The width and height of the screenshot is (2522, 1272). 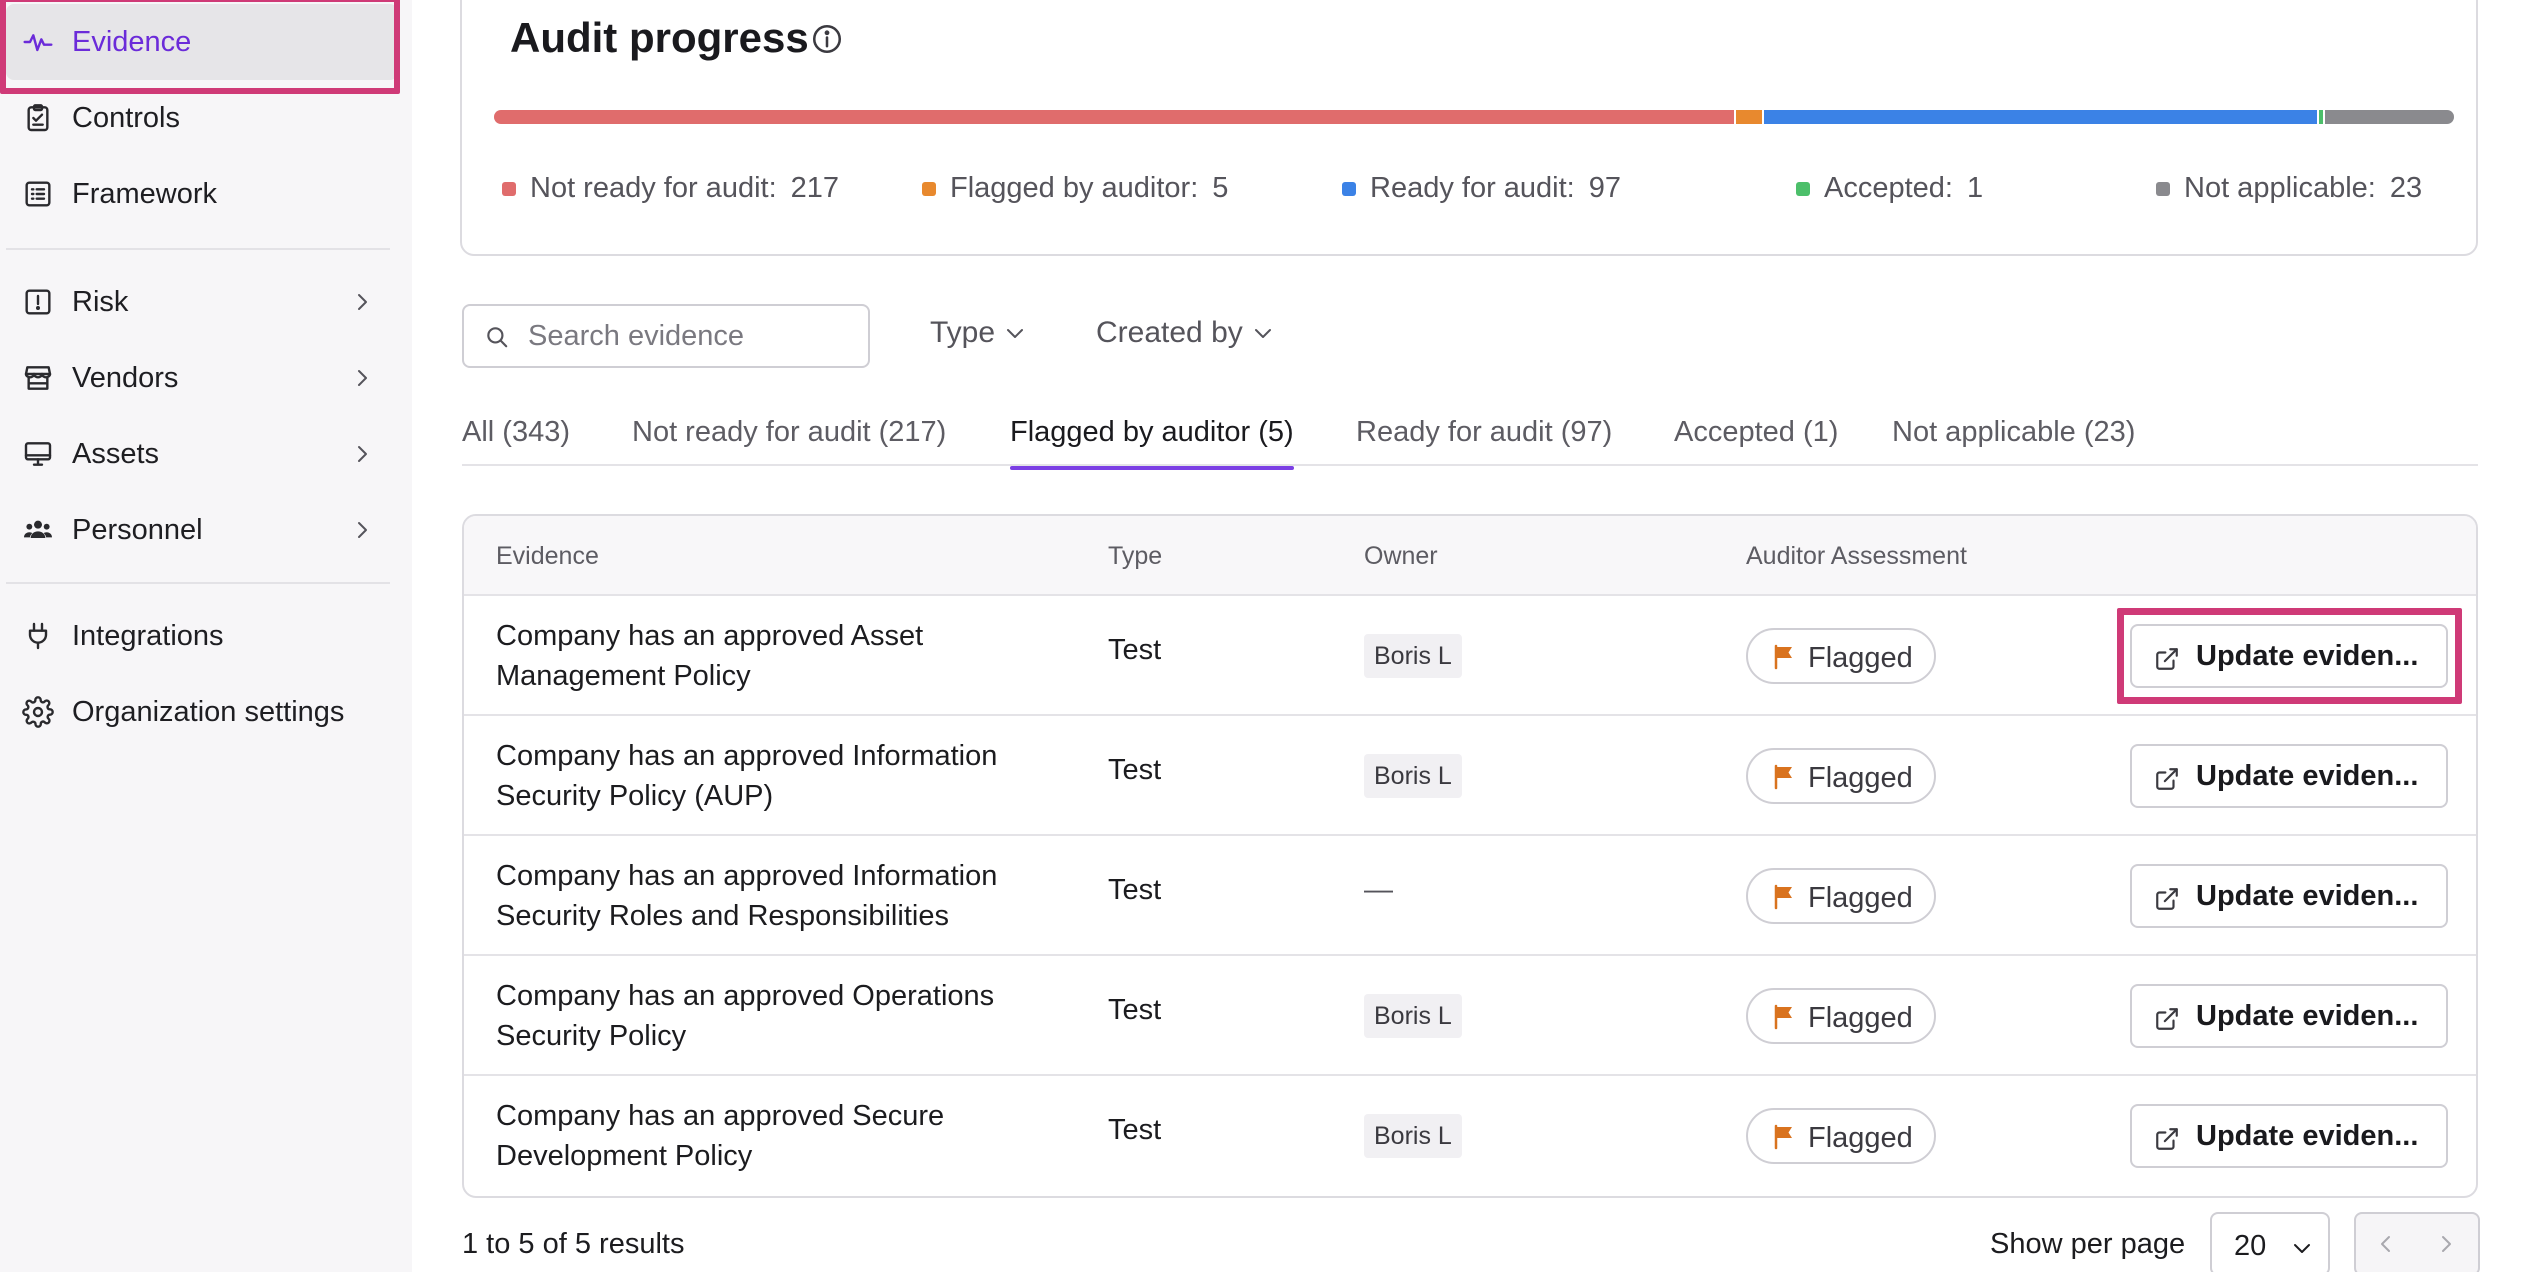 I want to click on sidebar-item-evidence: Evidence, so click(x=202, y=42).